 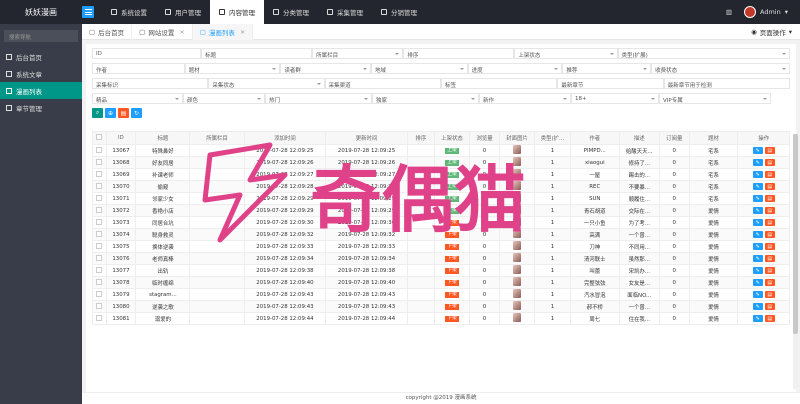 I want to click on tab-1: ▢ 网站设置 ×, so click(x=162, y=31).